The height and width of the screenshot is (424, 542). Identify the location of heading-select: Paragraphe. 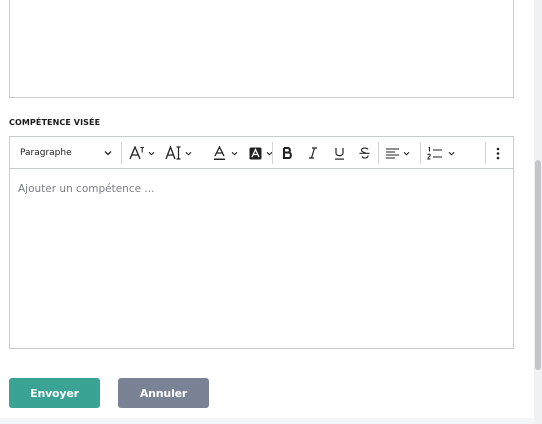
(66, 153).